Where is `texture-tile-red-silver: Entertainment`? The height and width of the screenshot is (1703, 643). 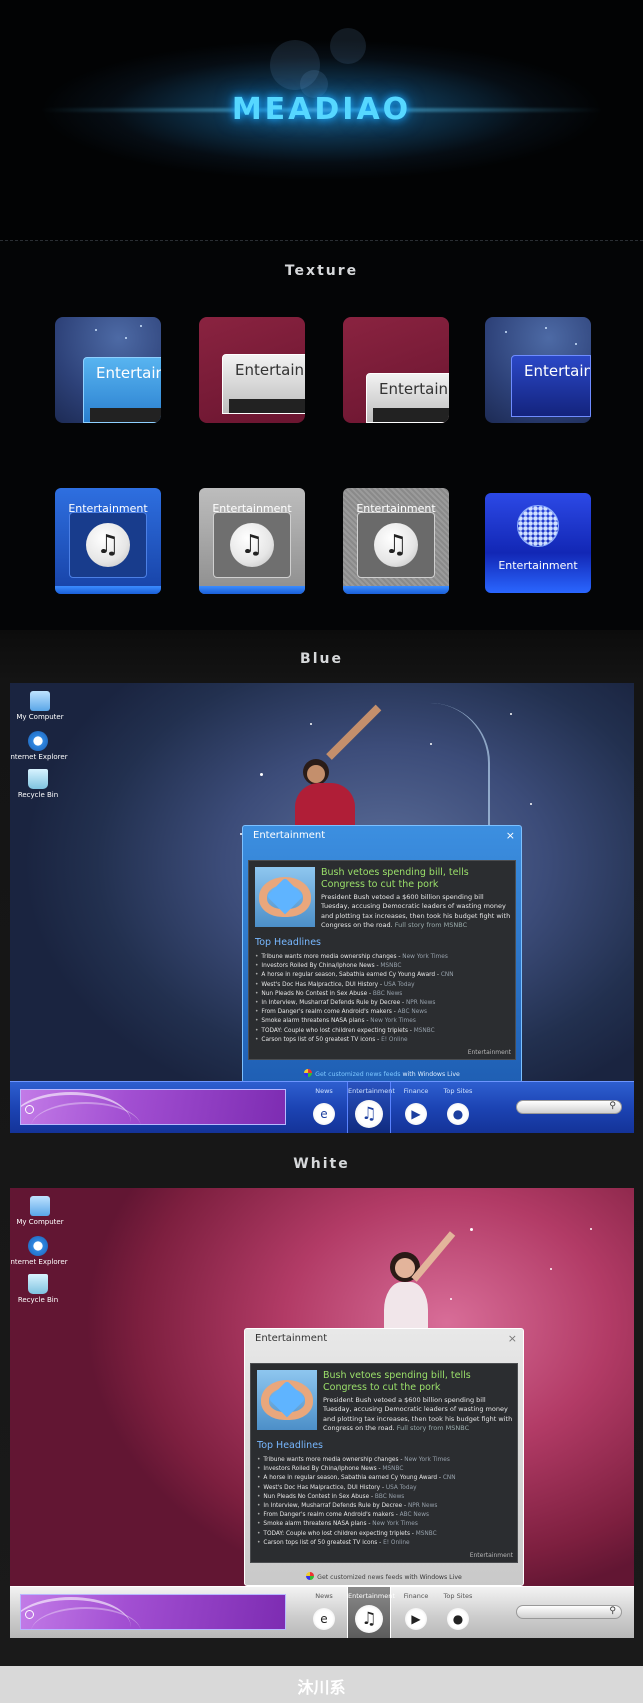
texture-tile-red-silver: Entertainment is located at coordinates (252, 370).